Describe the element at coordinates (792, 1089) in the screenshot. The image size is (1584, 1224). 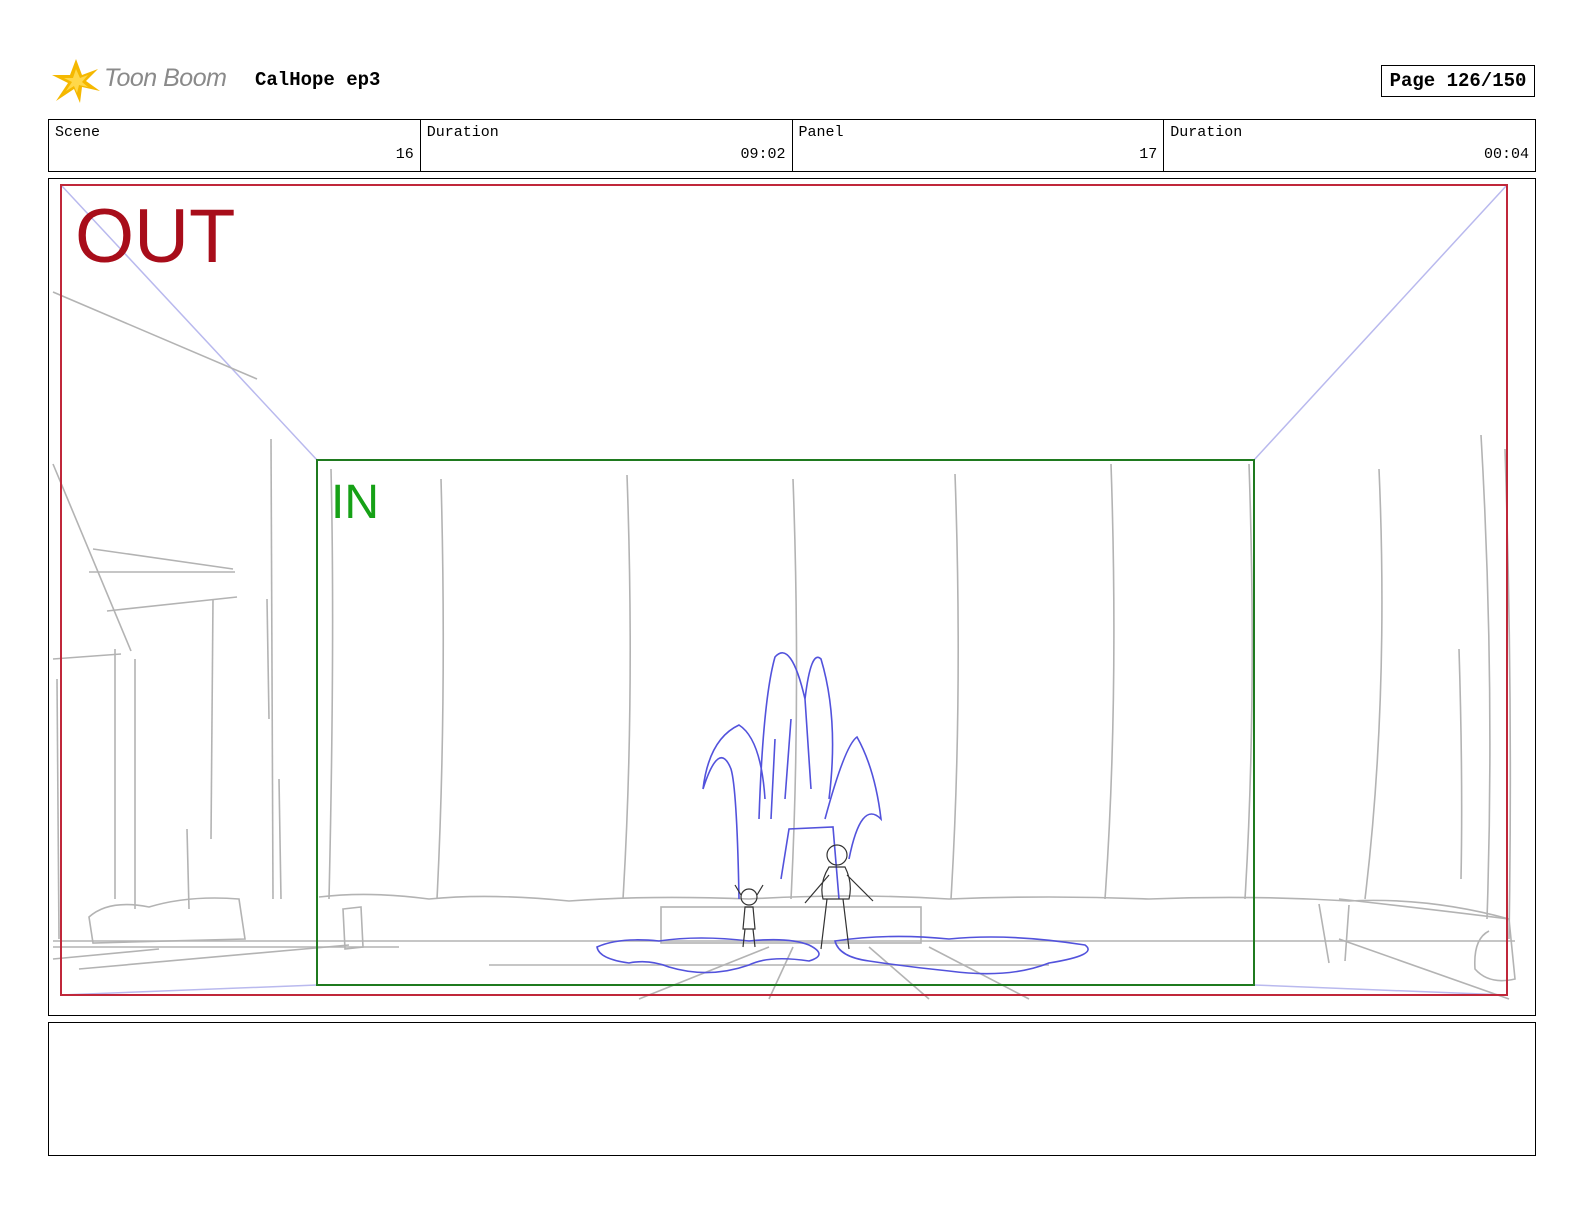
I see `notes-box` at that location.